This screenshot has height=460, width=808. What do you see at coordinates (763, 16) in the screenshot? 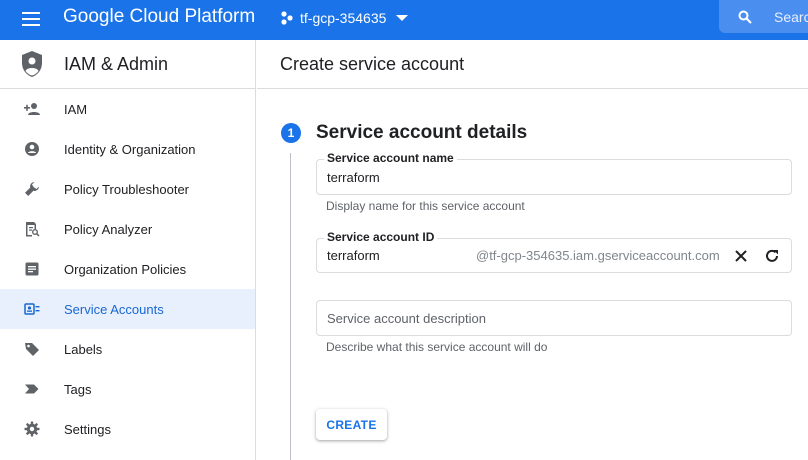
I see `search-bar: Search` at bounding box center [763, 16].